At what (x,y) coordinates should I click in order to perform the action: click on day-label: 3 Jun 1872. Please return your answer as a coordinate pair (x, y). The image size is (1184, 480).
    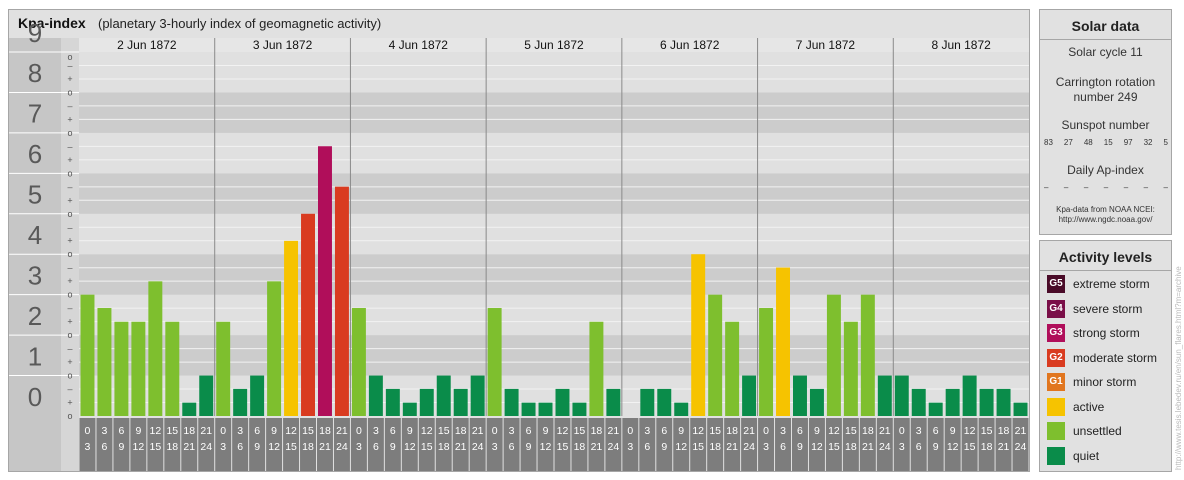
    Looking at the image, I should click on (283, 45).